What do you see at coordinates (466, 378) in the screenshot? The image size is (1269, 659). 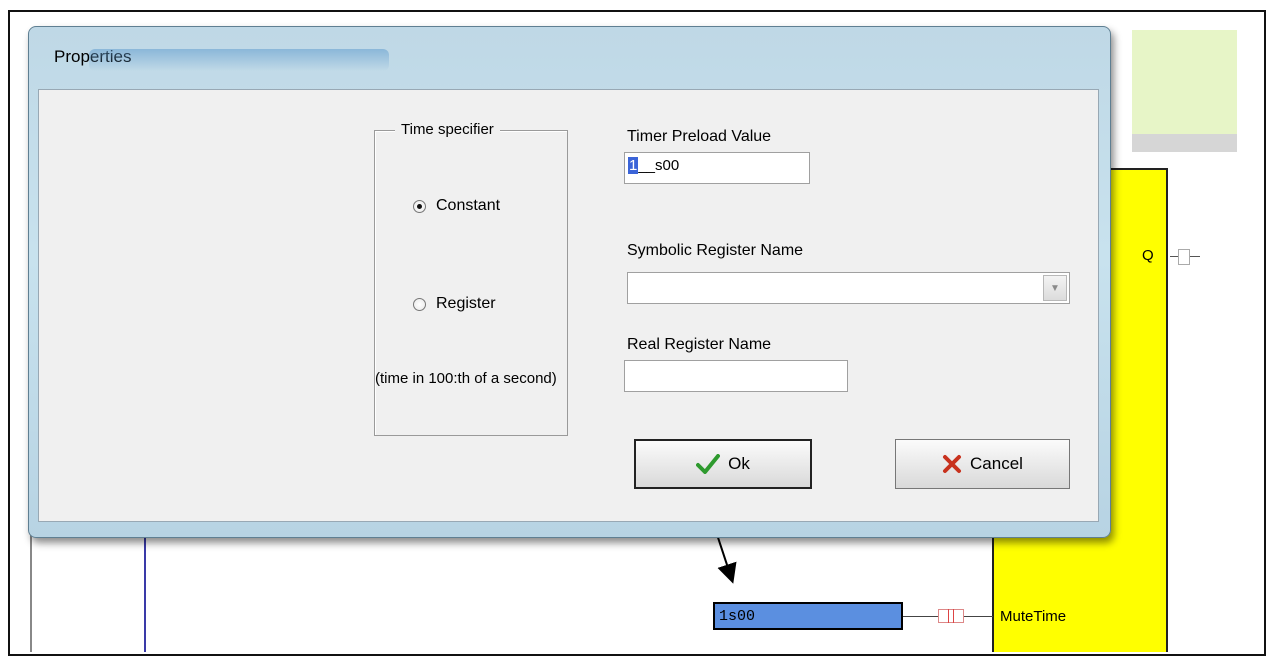 I see `time-unit-note: (time in 100:th of a second)` at bounding box center [466, 378].